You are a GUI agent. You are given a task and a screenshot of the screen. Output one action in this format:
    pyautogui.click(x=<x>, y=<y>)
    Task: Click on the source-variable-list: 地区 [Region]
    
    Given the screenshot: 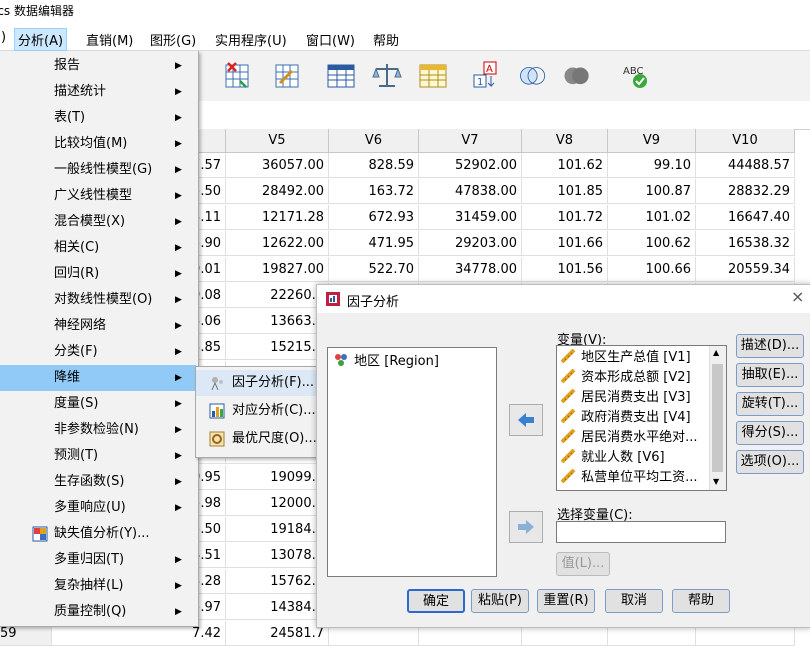 What is the action you would take?
    pyautogui.click(x=412, y=462)
    